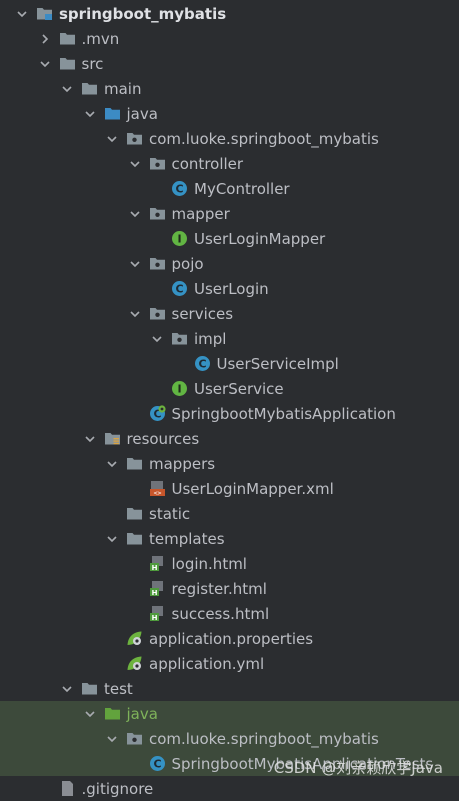 This screenshot has width=459, height=801. Describe the element at coordinates (92, 63) in the screenshot. I see `tree-item-label: src` at that location.